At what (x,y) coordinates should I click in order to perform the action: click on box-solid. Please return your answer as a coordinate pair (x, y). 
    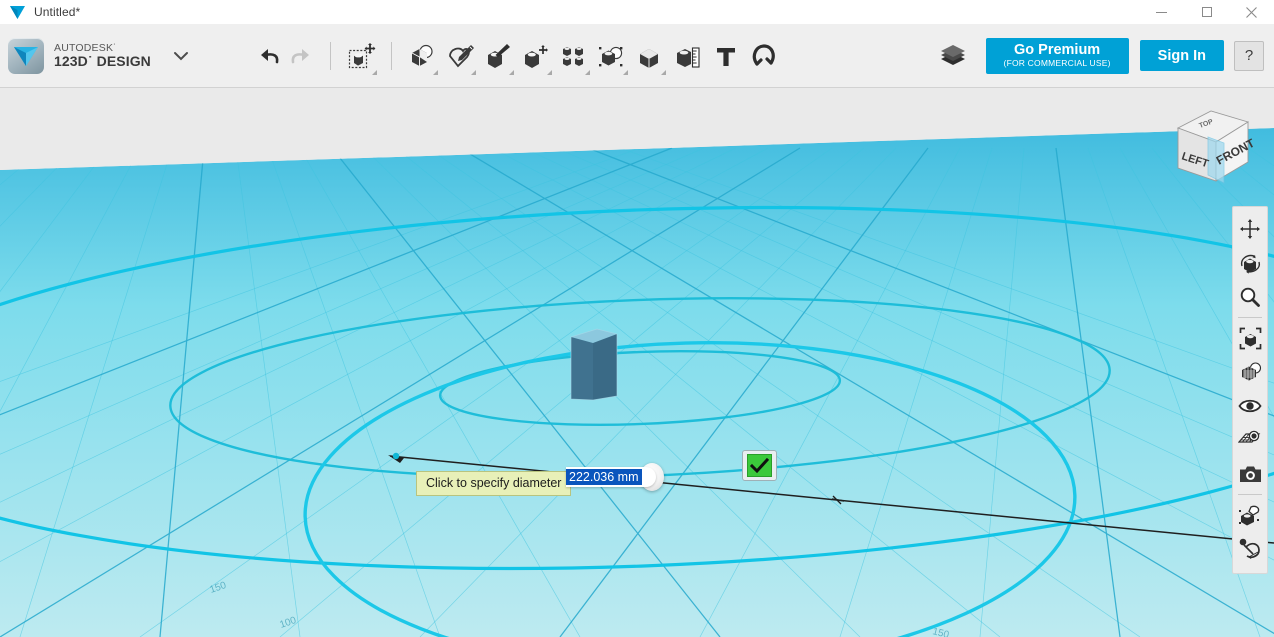
    Looking at the image, I should click on (594, 364).